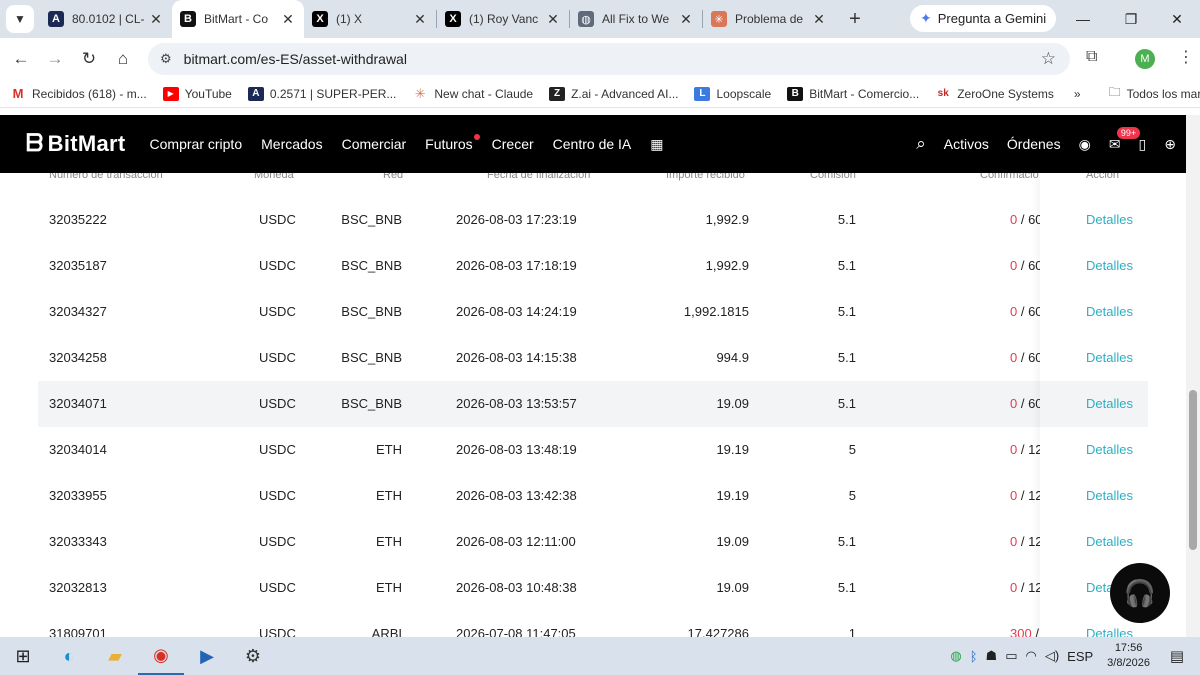 This screenshot has width=1200, height=675. Describe the element at coordinates (370, 19) in the screenshot. I see `browser-tab: X (1) X ✕` at that location.